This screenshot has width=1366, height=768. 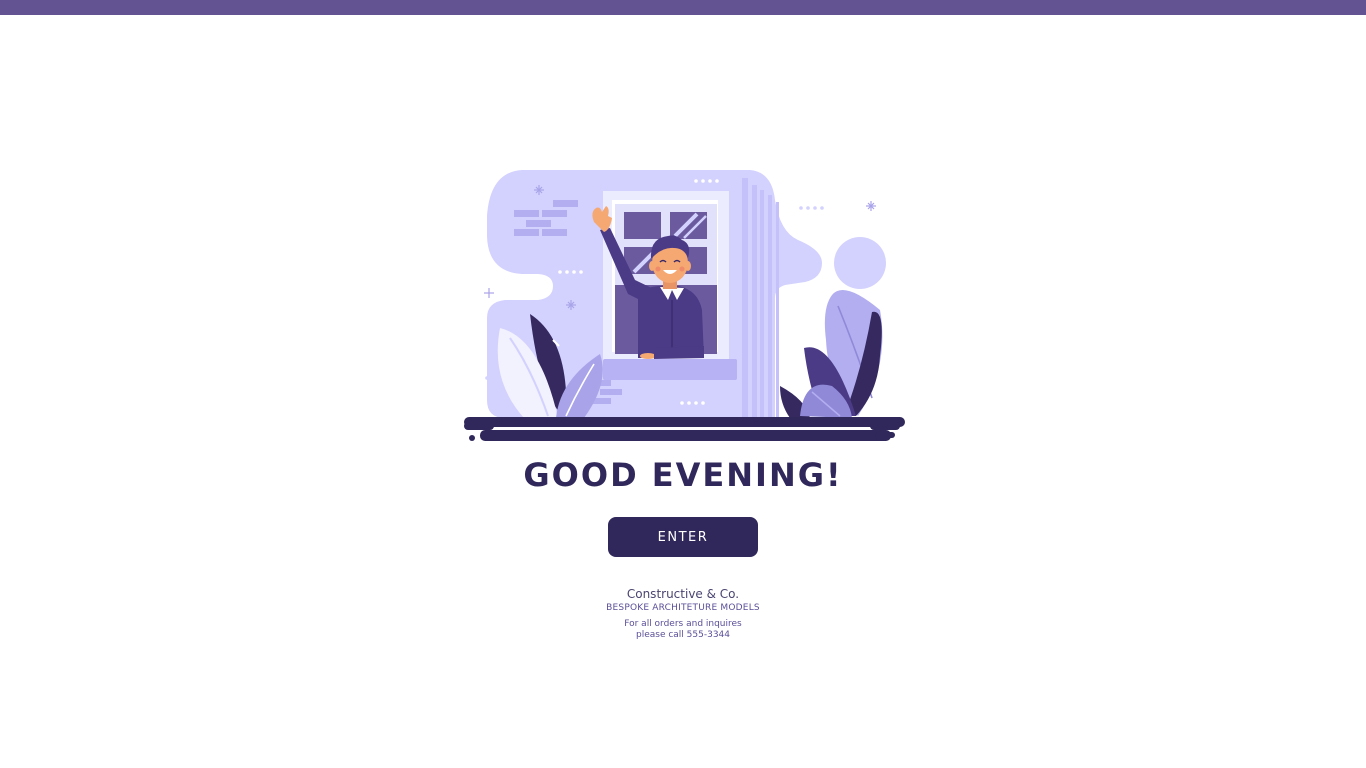 What do you see at coordinates (682, 635) in the screenshot?
I see `contact-line-2: please call 555-3344` at bounding box center [682, 635].